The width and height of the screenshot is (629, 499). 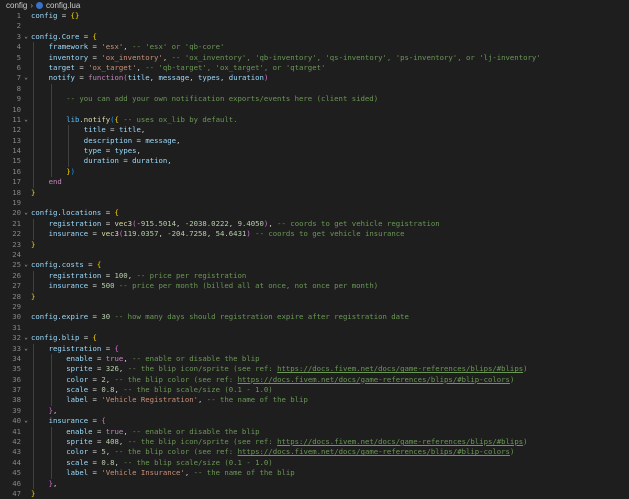 I want to click on code-line: 20 ⌄ config.locations = {, so click(x=314, y=213).